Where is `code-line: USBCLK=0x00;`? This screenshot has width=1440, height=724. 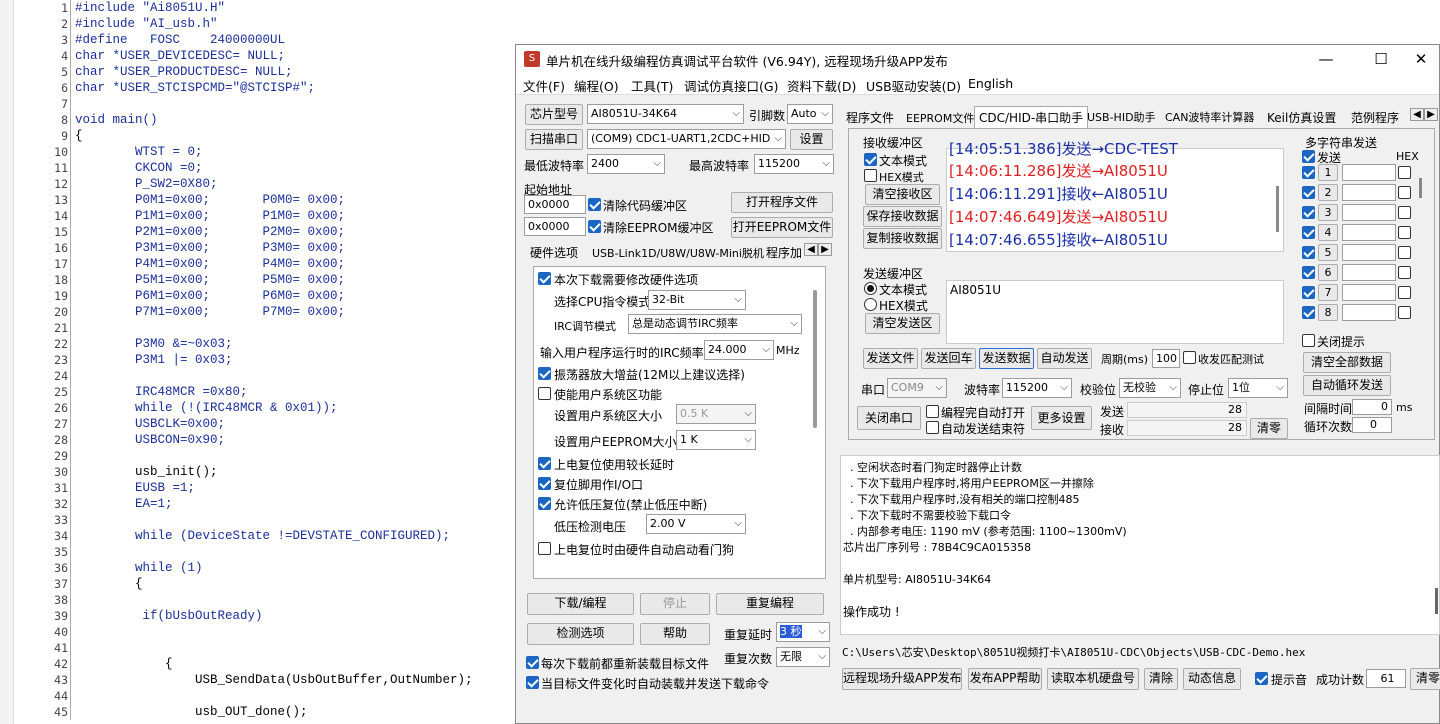 code-line: USBCLK=0x00; is located at coordinates (293, 424).